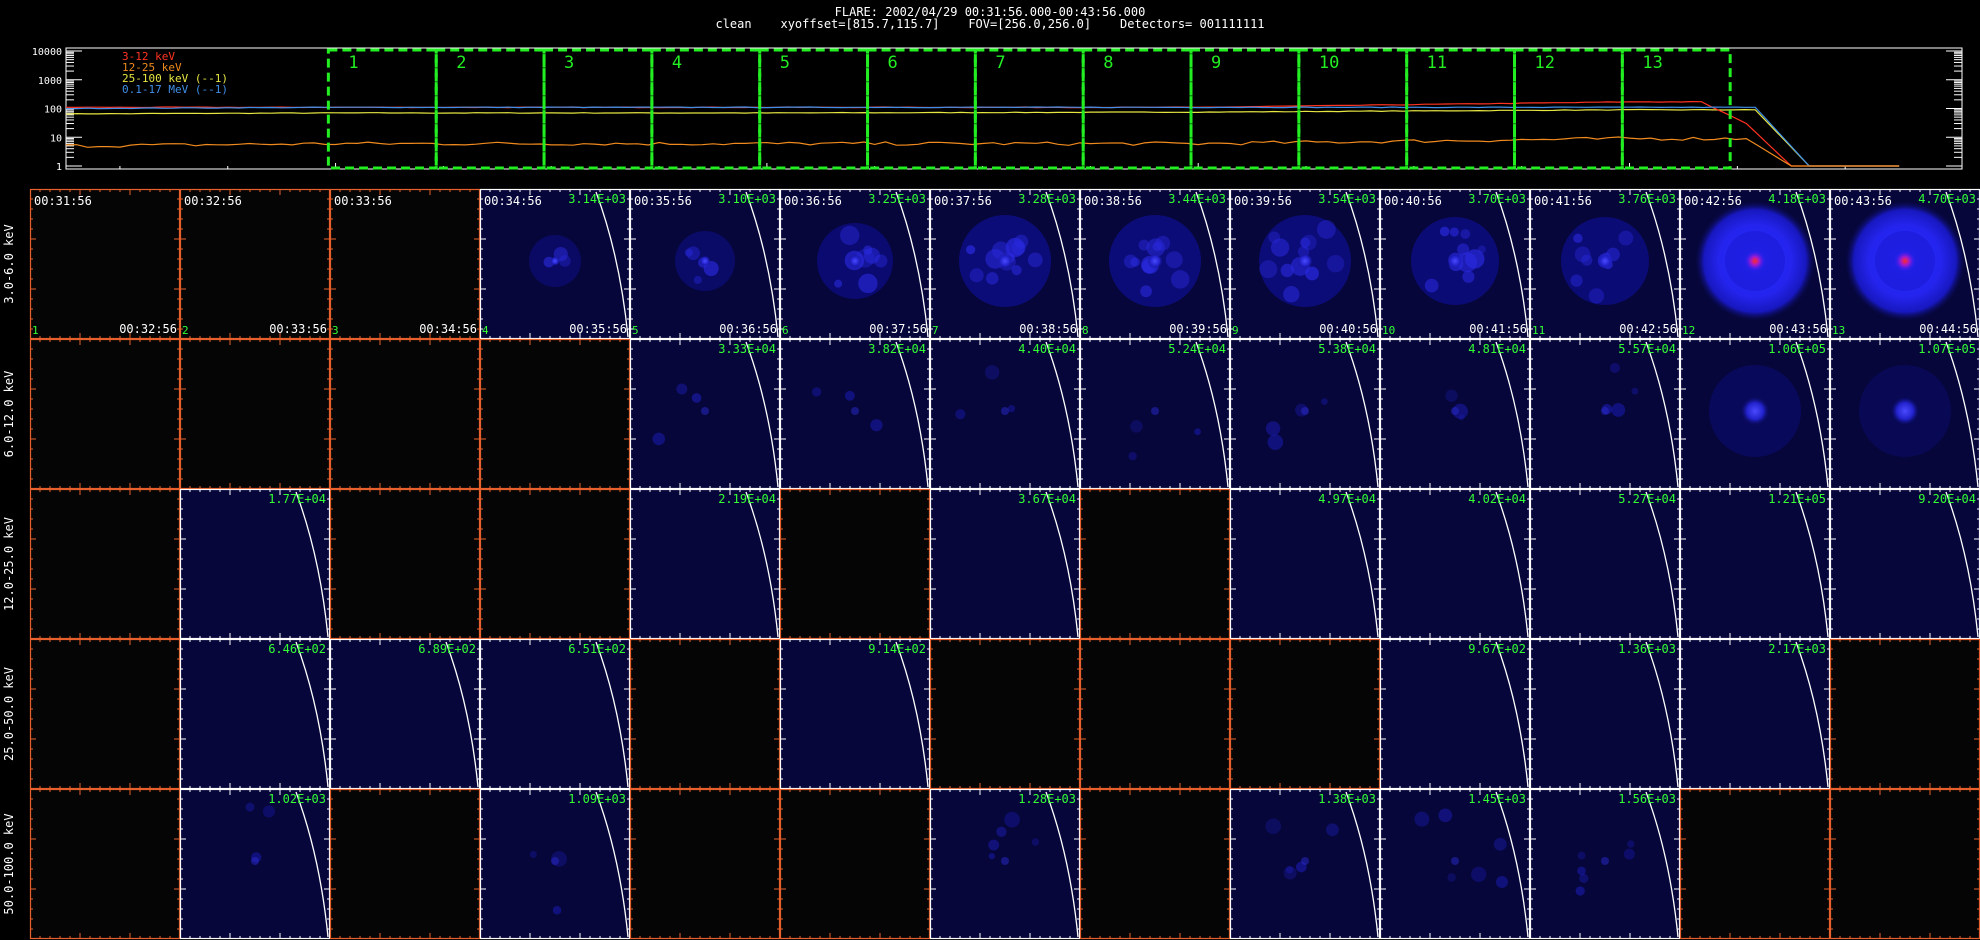  I want to click on peak-value: 4.97E+04, so click(1347, 499).